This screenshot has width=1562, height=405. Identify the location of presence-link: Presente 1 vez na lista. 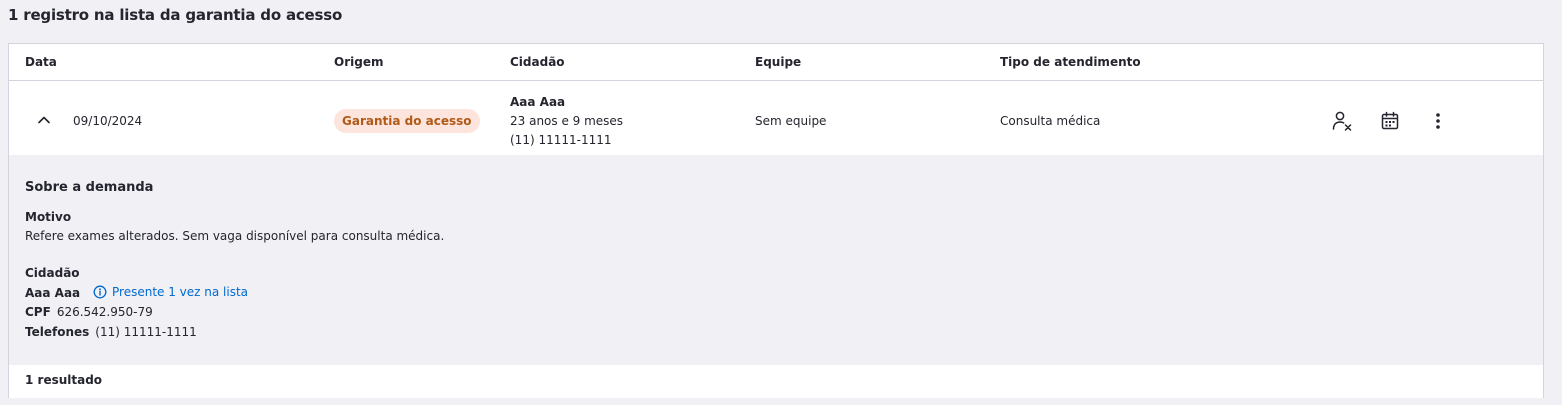
(170, 292).